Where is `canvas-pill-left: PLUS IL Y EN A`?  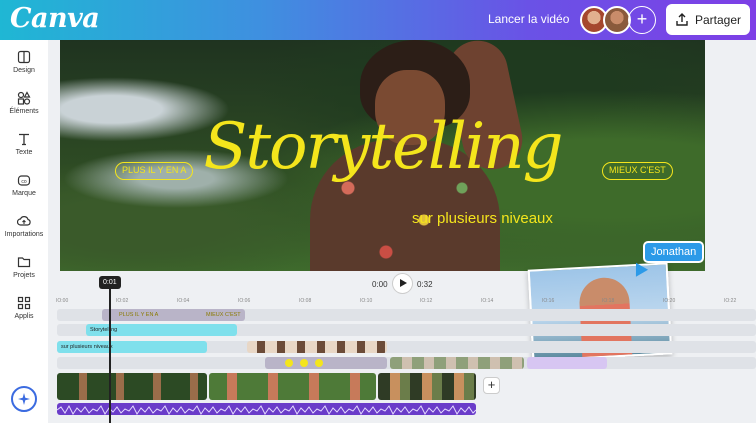 canvas-pill-left: PLUS IL Y EN A is located at coordinates (154, 171).